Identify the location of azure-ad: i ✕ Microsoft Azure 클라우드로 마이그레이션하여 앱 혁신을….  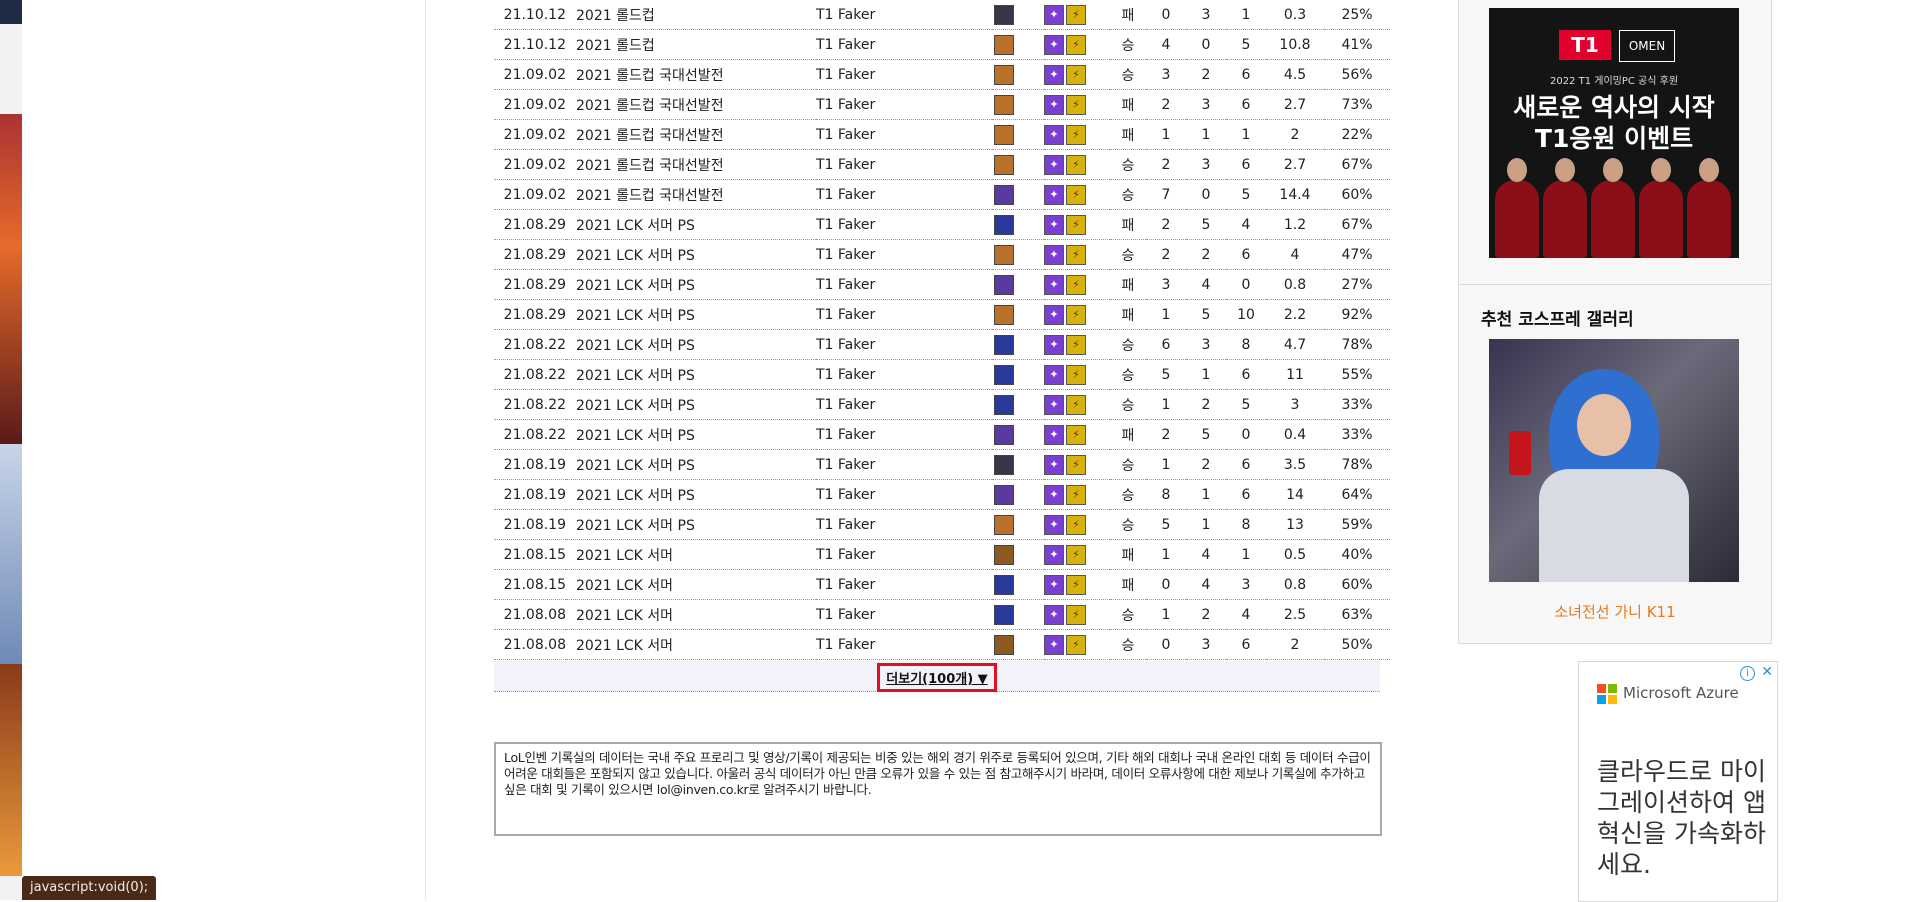
(1678, 781).